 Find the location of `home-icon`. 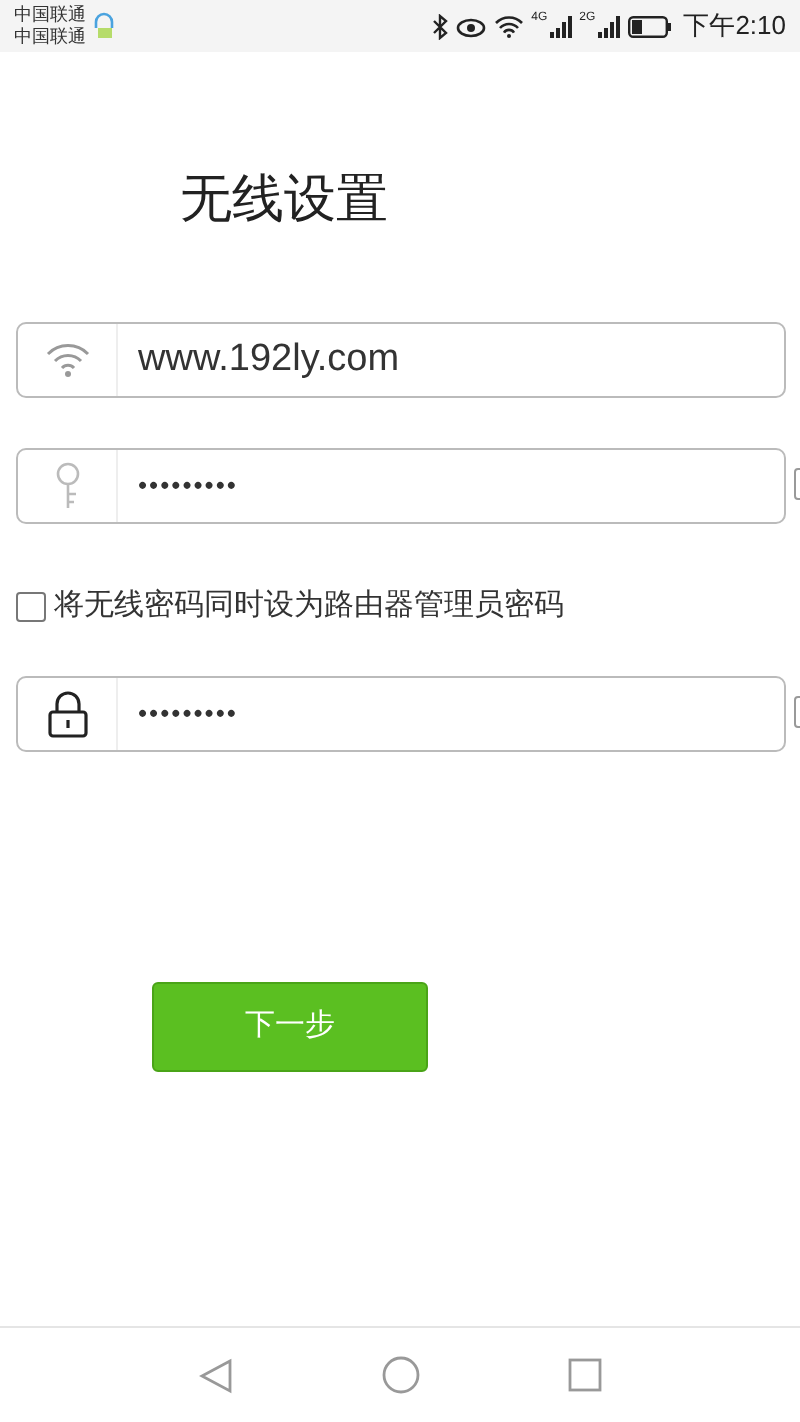

home-icon is located at coordinates (401, 1375).